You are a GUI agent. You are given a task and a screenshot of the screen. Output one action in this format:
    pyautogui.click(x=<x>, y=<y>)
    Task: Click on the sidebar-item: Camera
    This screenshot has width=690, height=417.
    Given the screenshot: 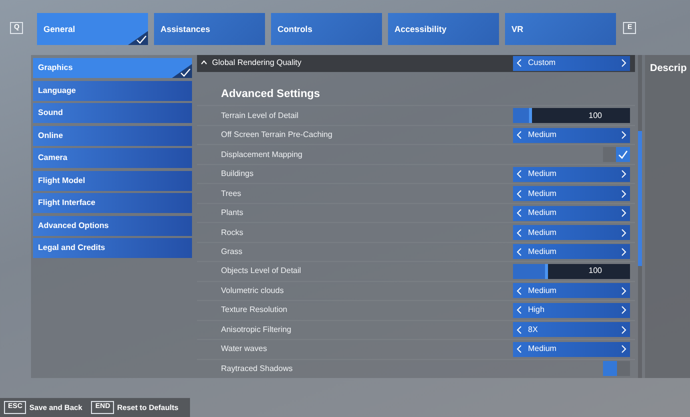 What is the action you would take?
    pyautogui.click(x=112, y=158)
    